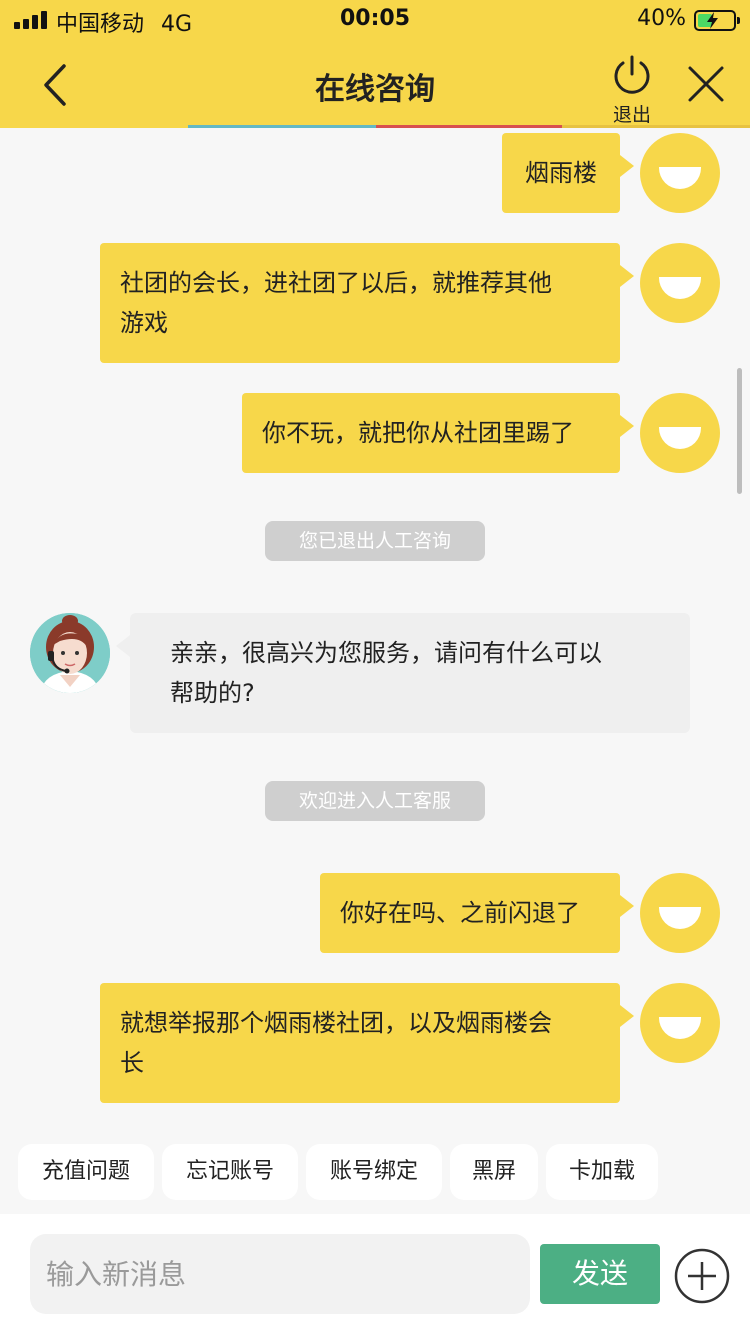 This screenshot has height=1334, width=750. I want to click on quick-reply-bar: 充值问题 忘记账号 账号绑定 黑屏 卡加载, so click(375, 1176).